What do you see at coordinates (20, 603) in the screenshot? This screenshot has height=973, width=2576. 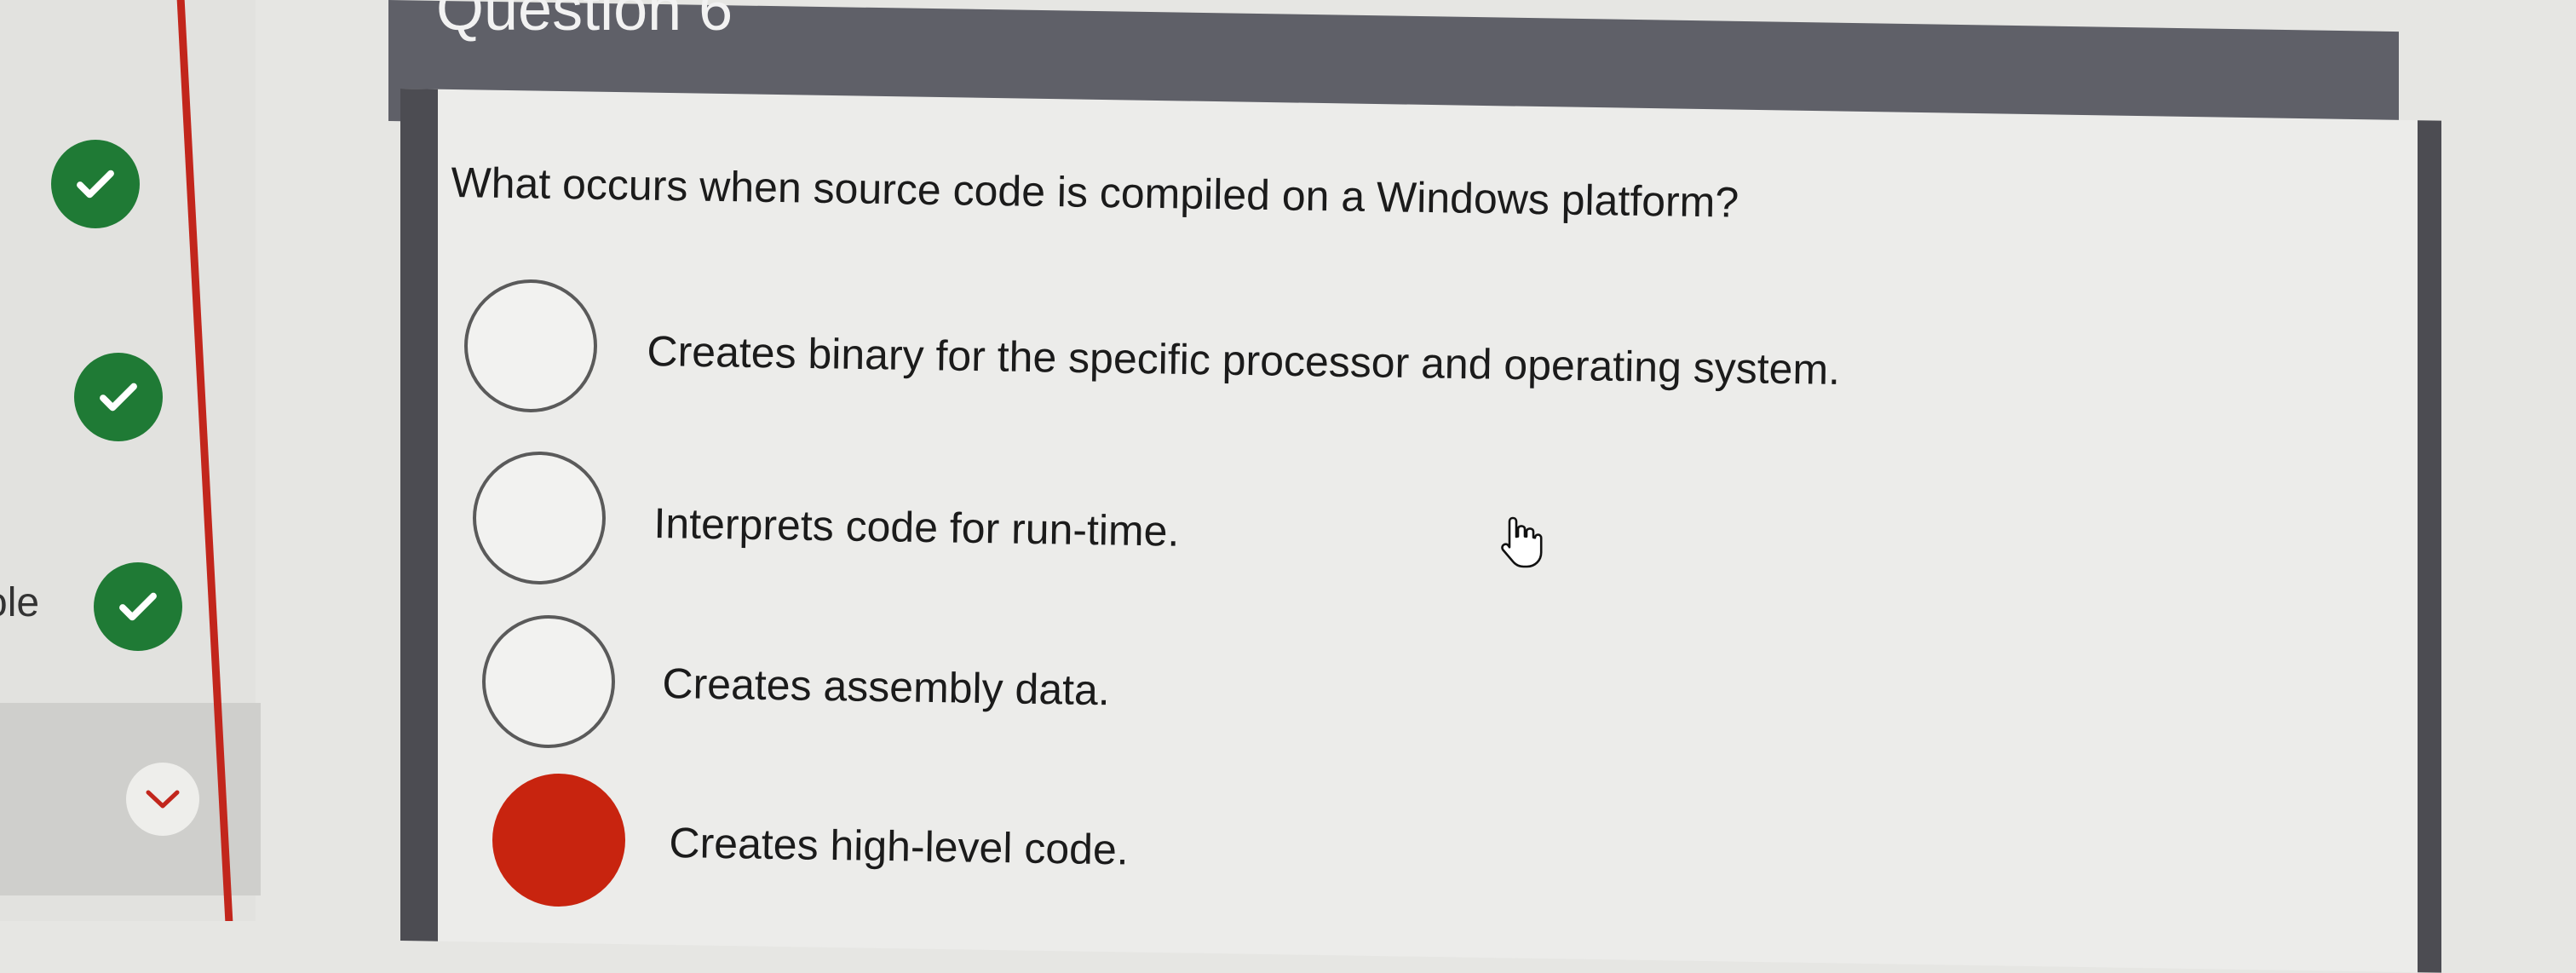 I see `sidebar-partial-label: ole` at bounding box center [20, 603].